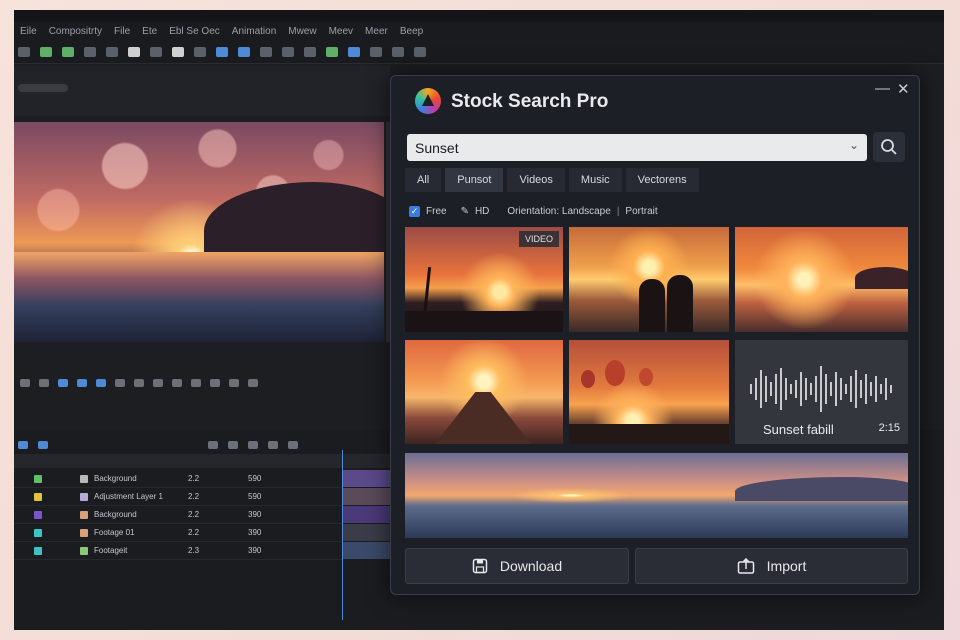 Image resolution: width=960 pixels, height=640 pixels. What do you see at coordinates (465, 211) in the screenshot?
I see `pen-icon: ✎` at bounding box center [465, 211].